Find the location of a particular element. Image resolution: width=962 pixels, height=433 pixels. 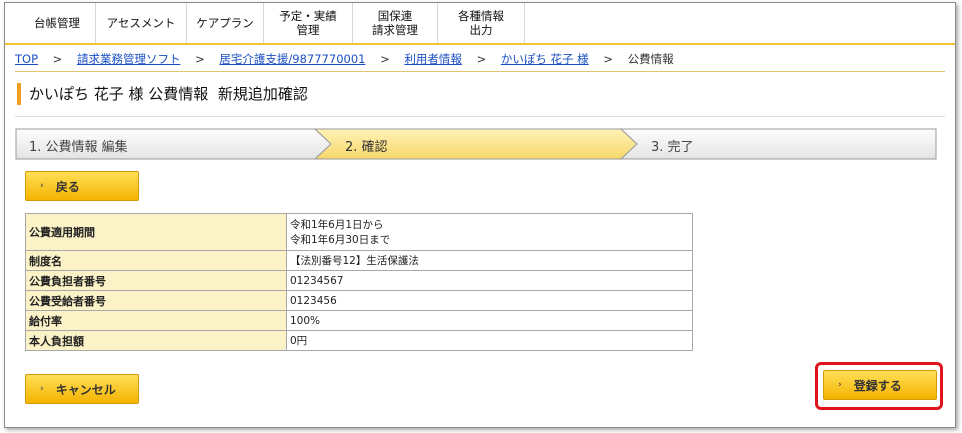

nav-careplan: ケアプラン is located at coordinates (225, 23).